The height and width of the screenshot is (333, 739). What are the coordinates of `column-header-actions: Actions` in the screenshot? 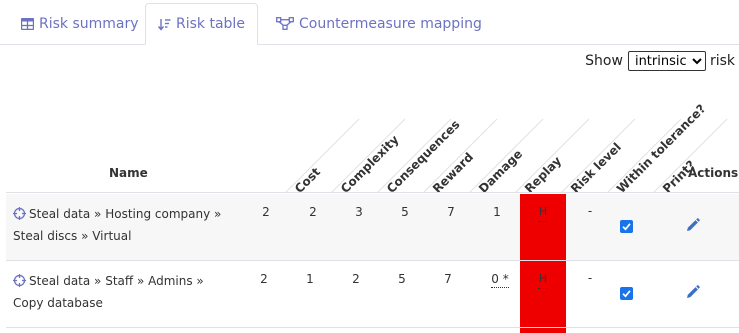 It's located at (713, 173).